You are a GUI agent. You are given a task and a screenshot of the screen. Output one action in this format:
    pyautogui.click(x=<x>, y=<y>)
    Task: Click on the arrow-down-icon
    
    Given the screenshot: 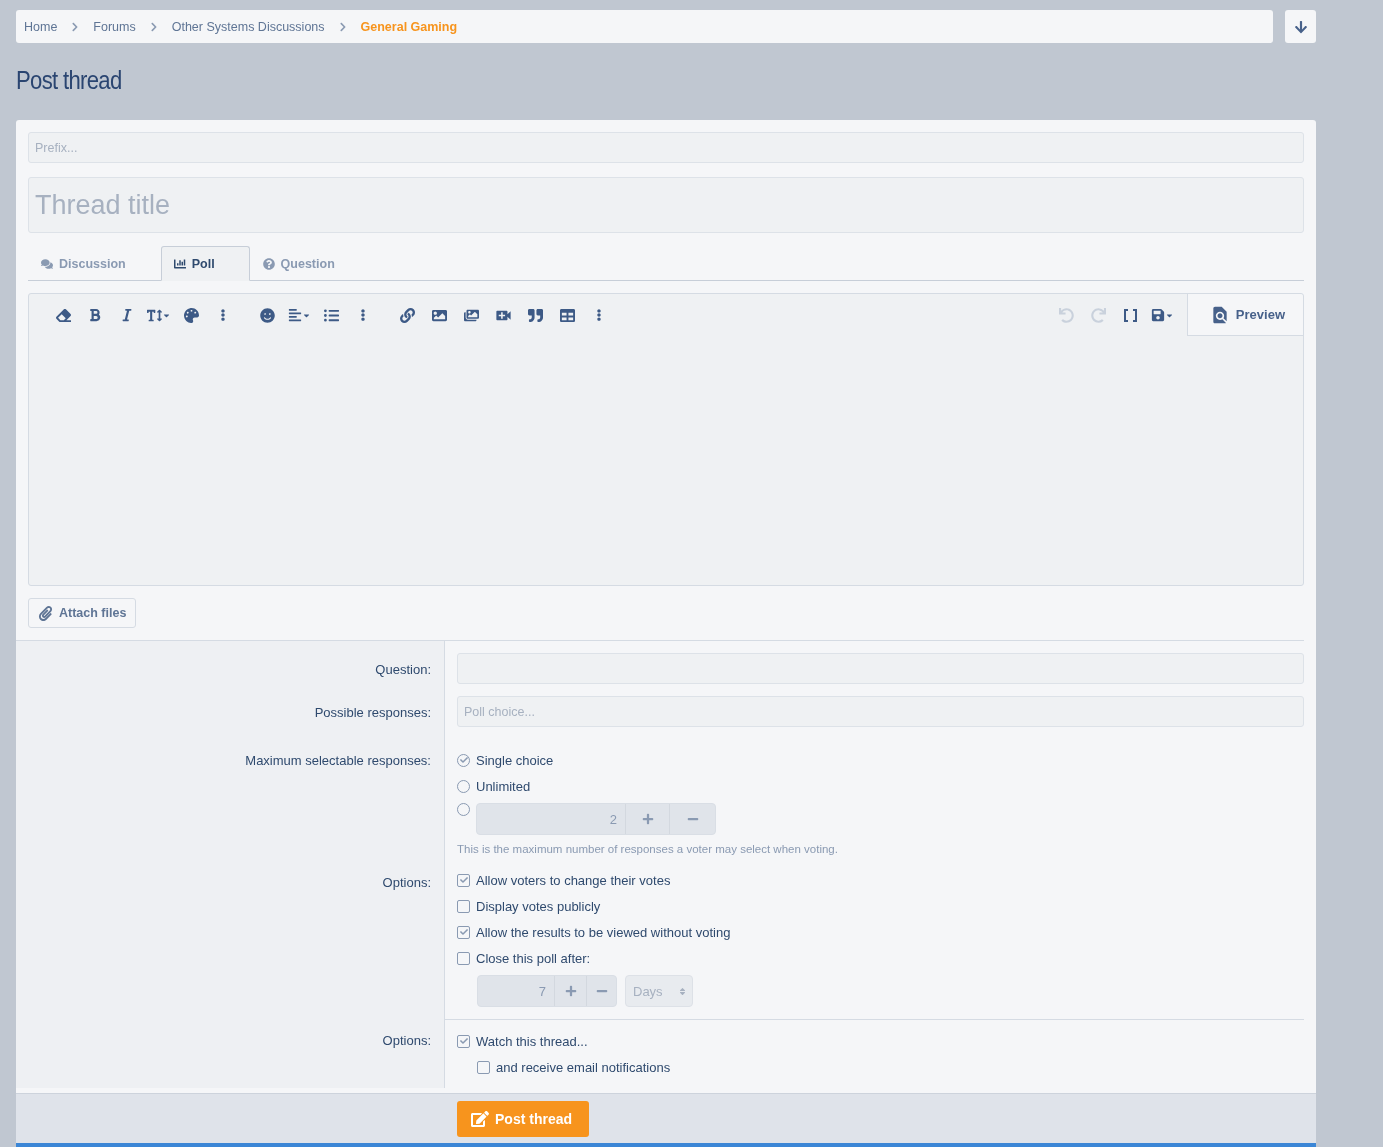 What is the action you would take?
    pyautogui.click(x=1300, y=26)
    